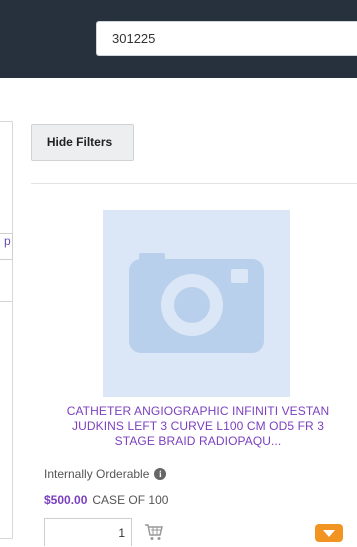 The width and height of the screenshot is (357, 547). I want to click on more-options-button, so click(329, 533).